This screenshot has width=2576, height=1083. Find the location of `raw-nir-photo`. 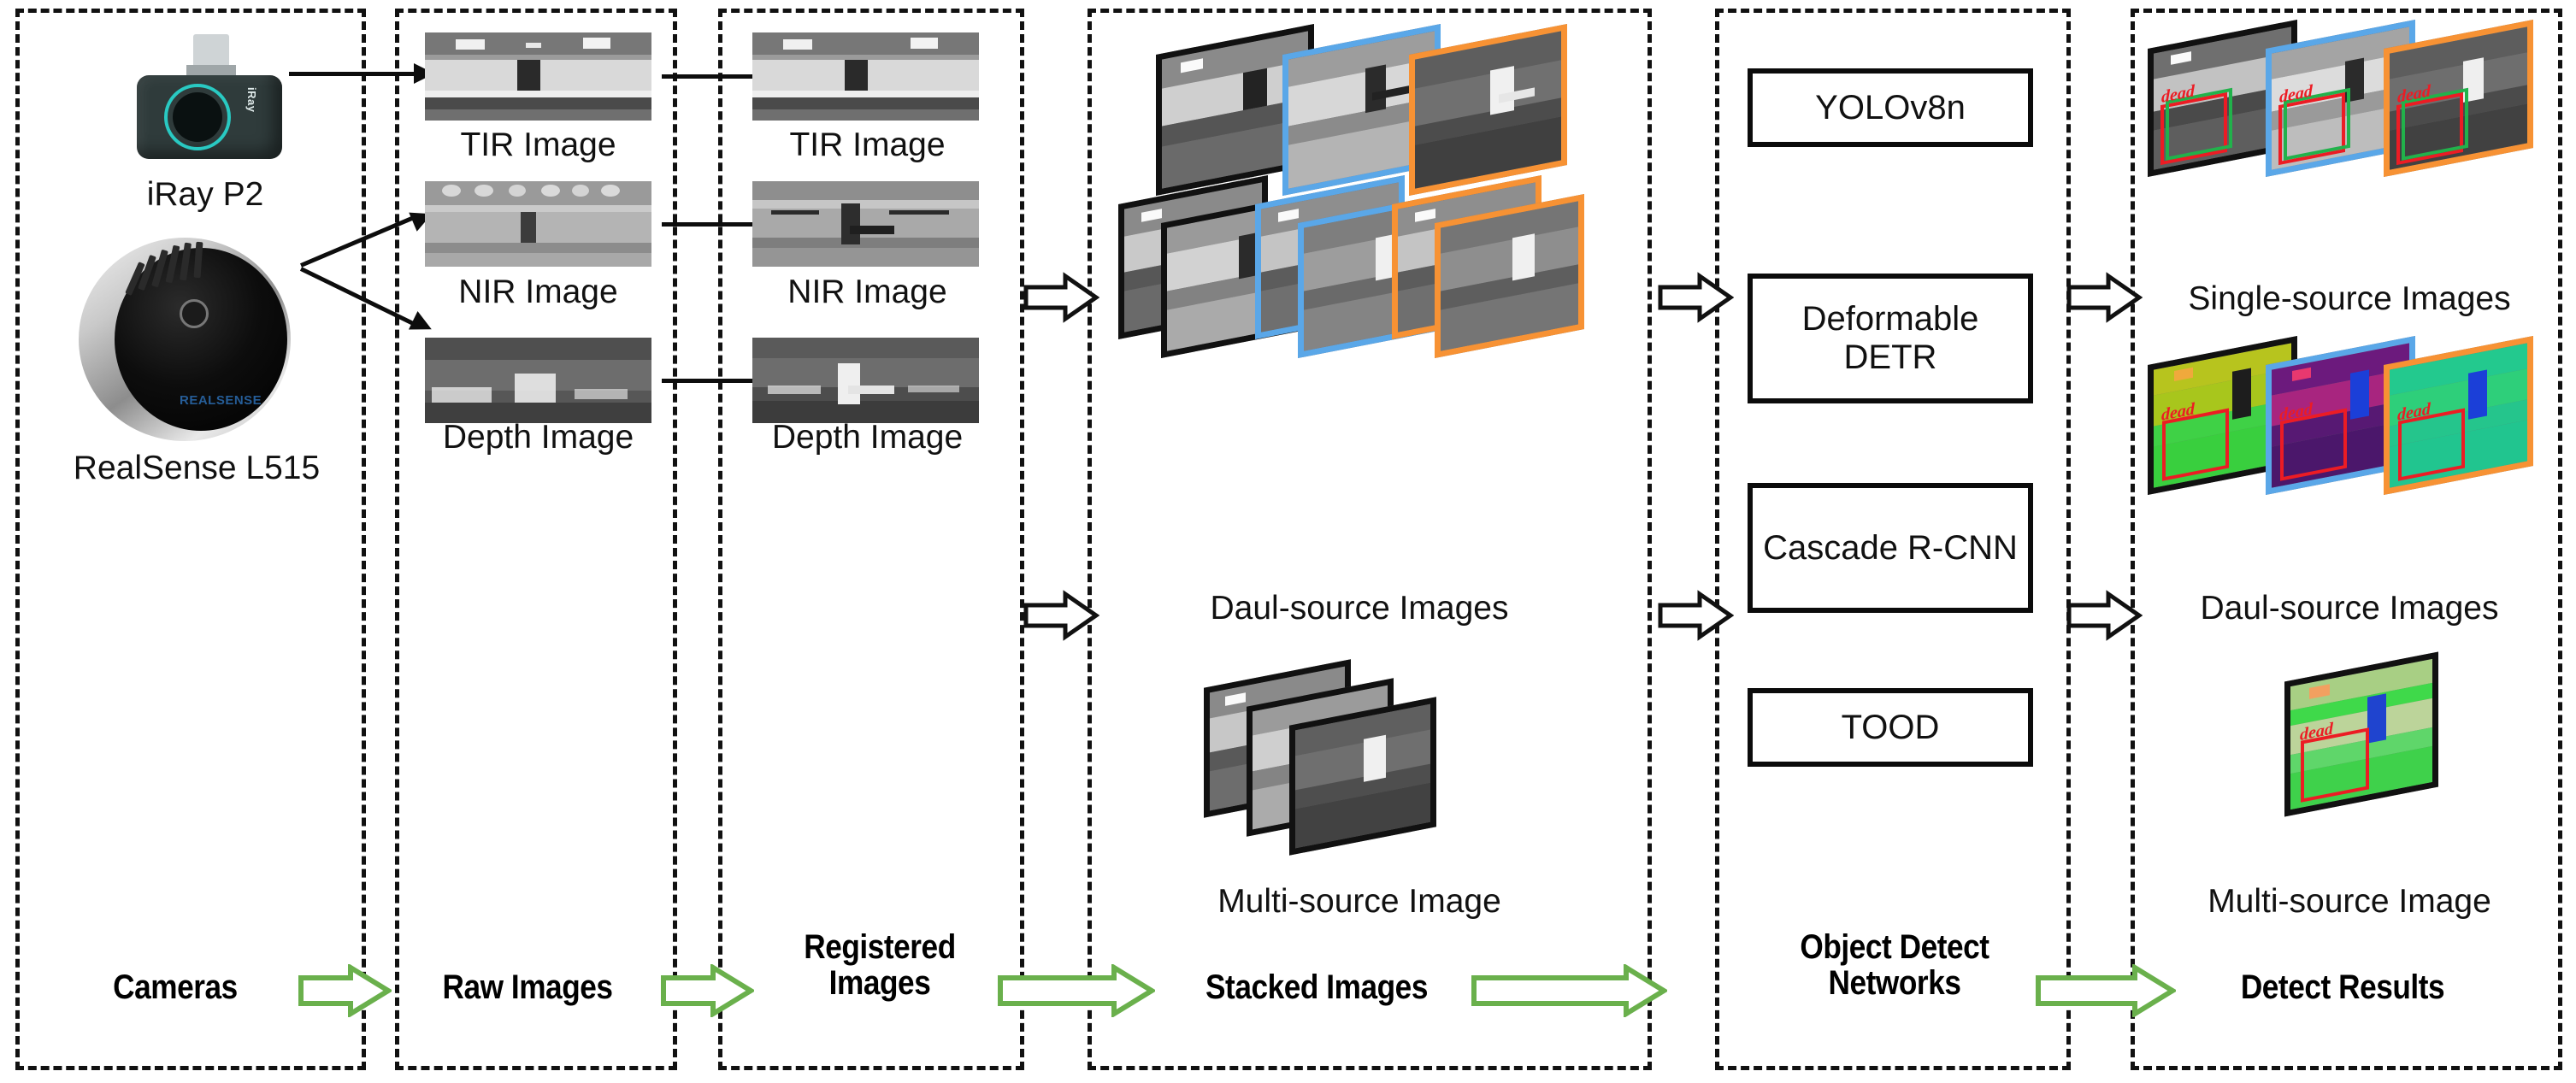

raw-nir-photo is located at coordinates (538, 224).